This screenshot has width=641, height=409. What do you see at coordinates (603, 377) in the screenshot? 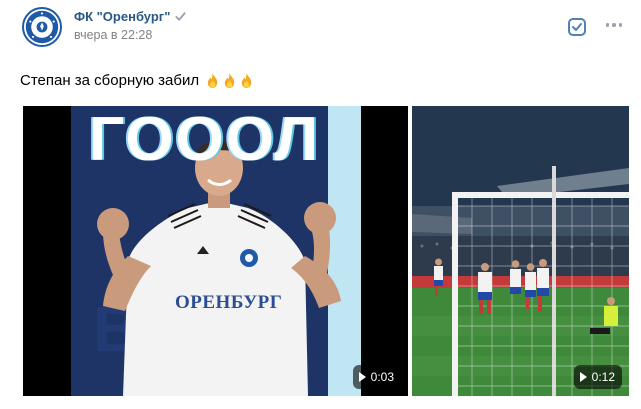
I see `video-duration: 0:12` at bounding box center [603, 377].